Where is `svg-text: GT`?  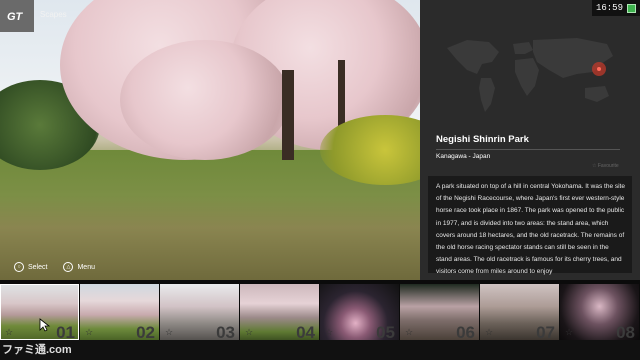 svg-text: GT is located at coordinates (15, 17).